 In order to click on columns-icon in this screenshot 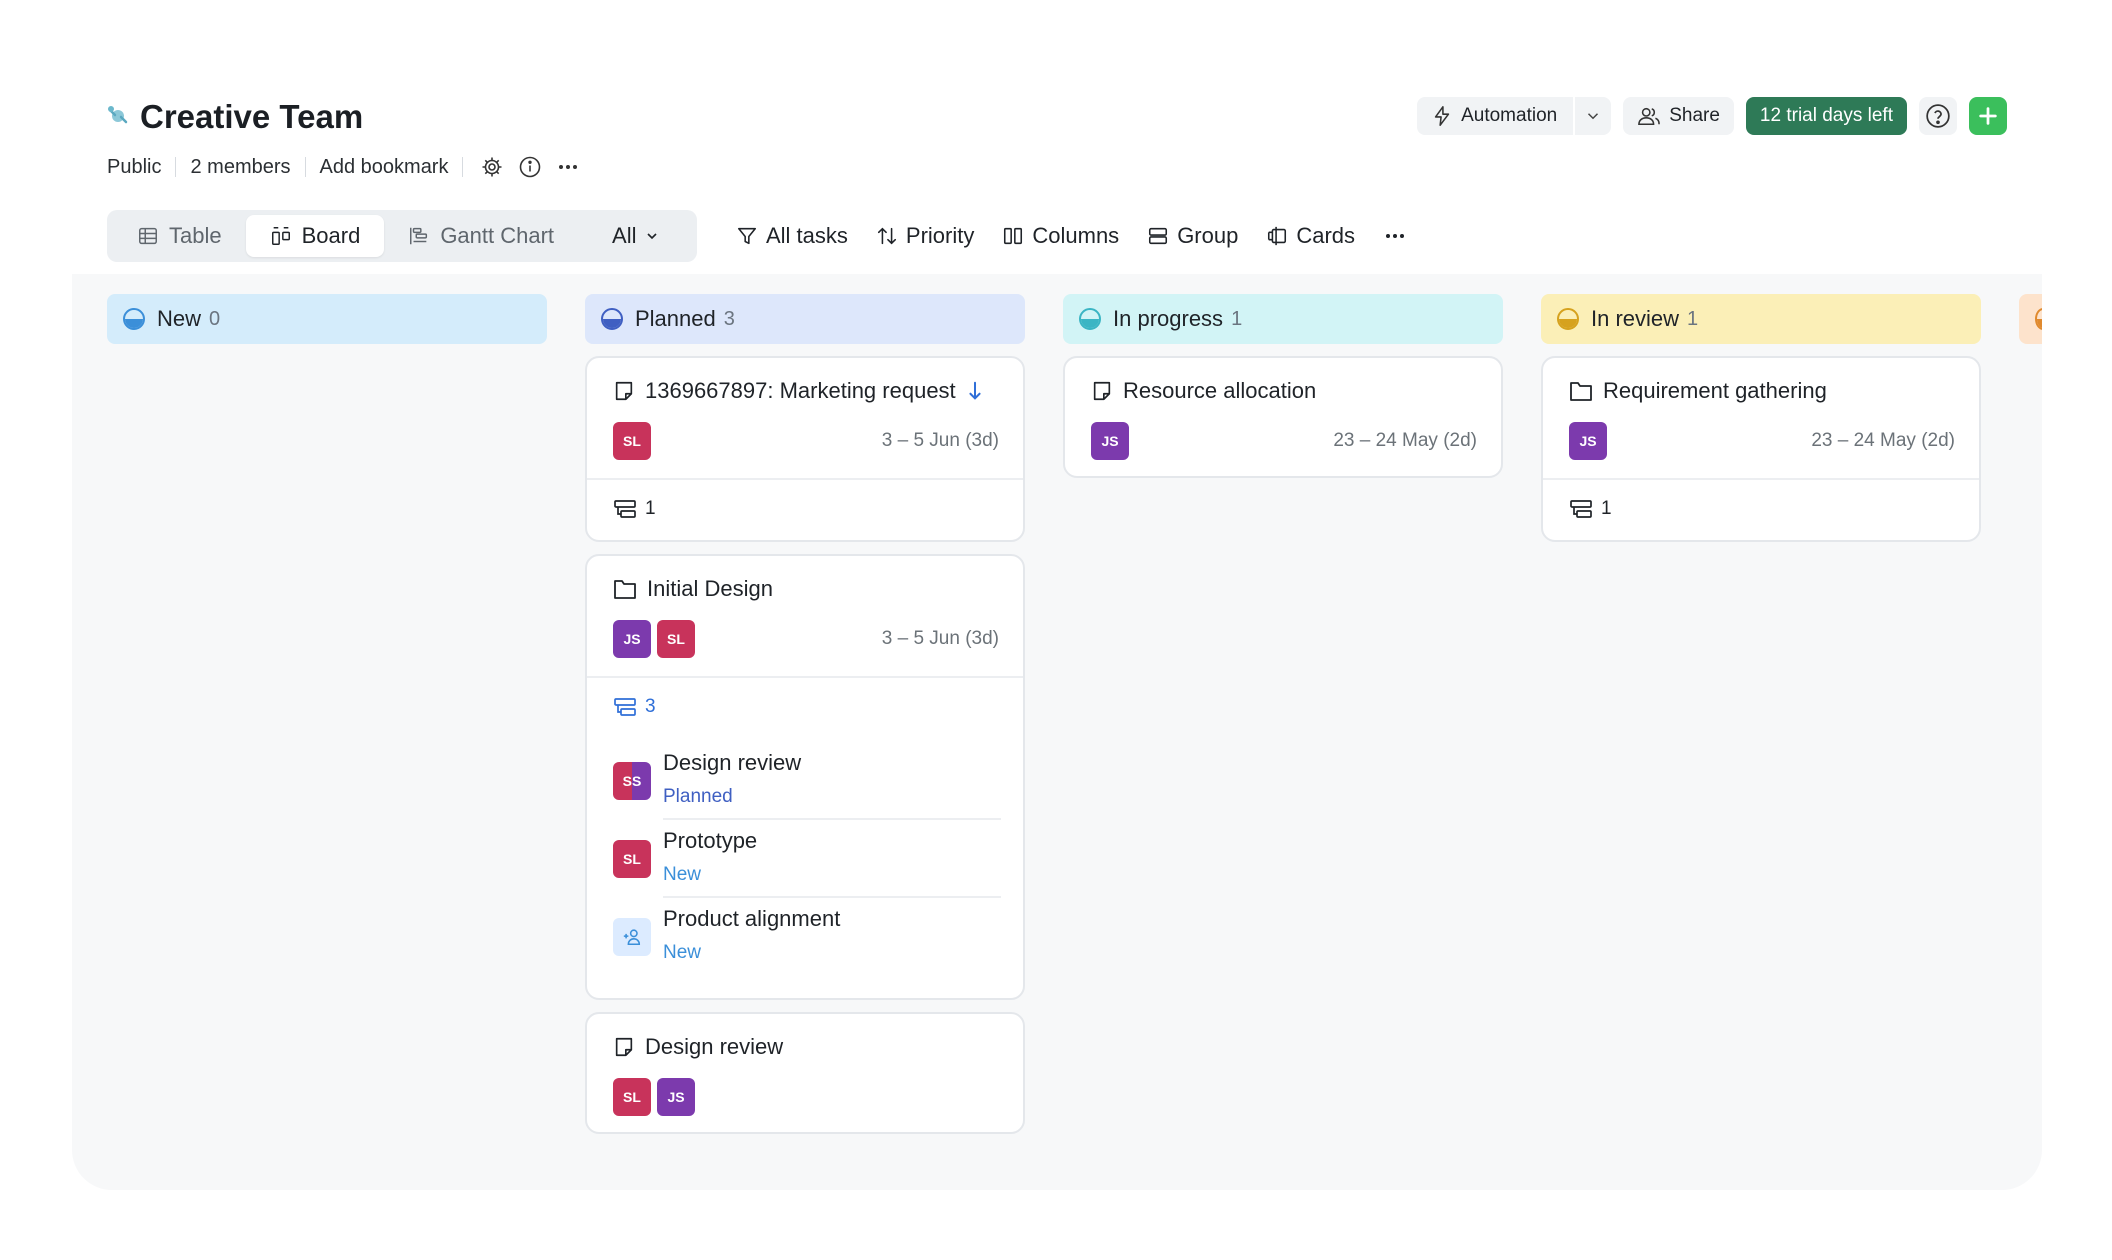, I will do `click(1013, 236)`.